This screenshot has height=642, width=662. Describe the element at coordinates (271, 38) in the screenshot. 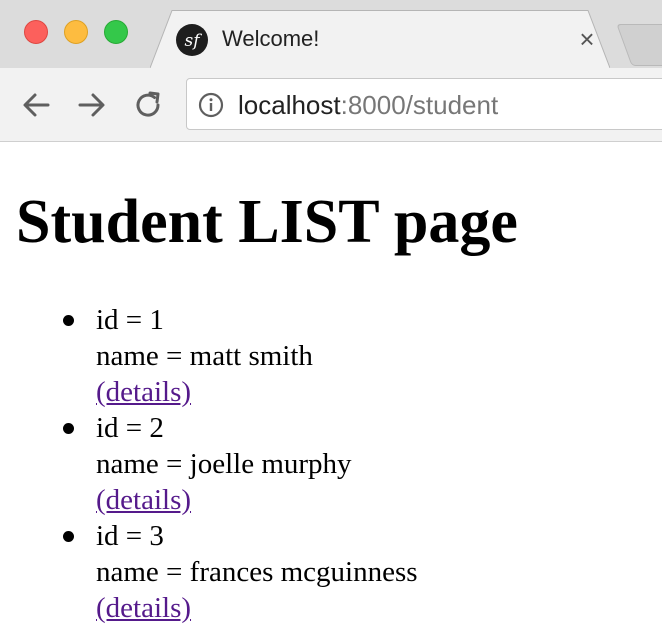

I see `tab-title: Welcome!` at that location.